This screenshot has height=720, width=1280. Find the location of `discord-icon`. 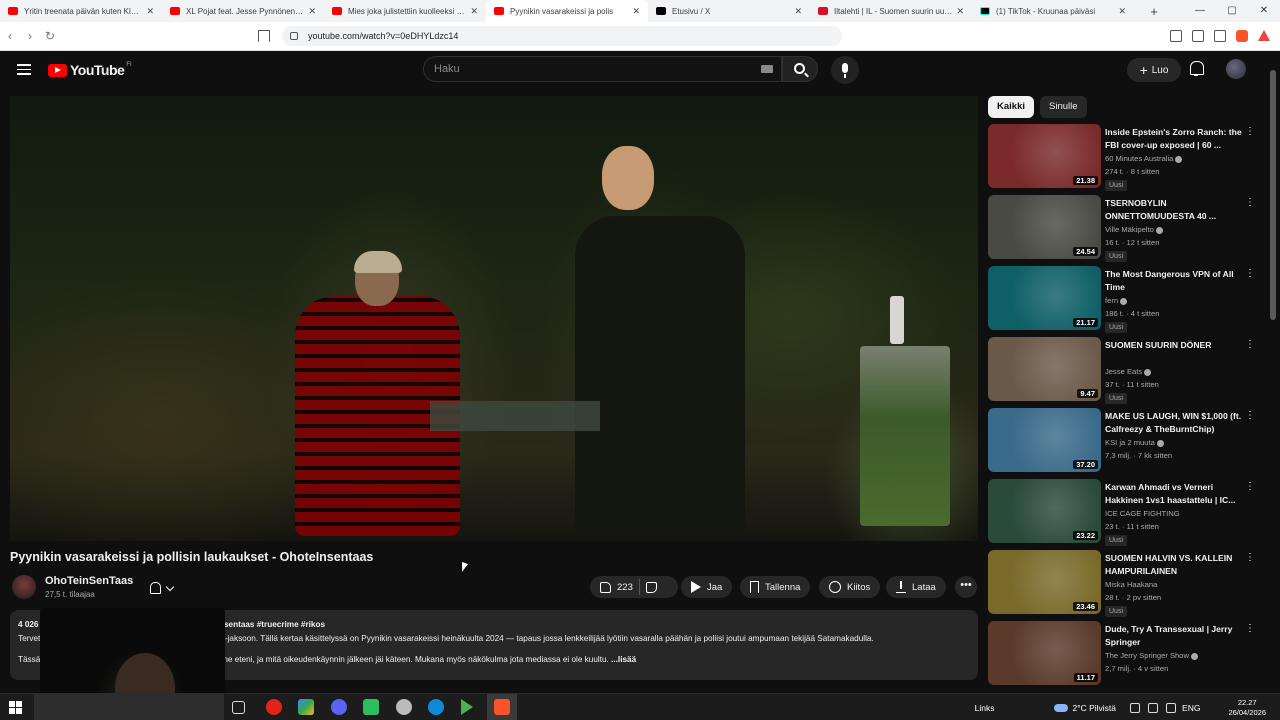

discord-icon is located at coordinates (339, 707).